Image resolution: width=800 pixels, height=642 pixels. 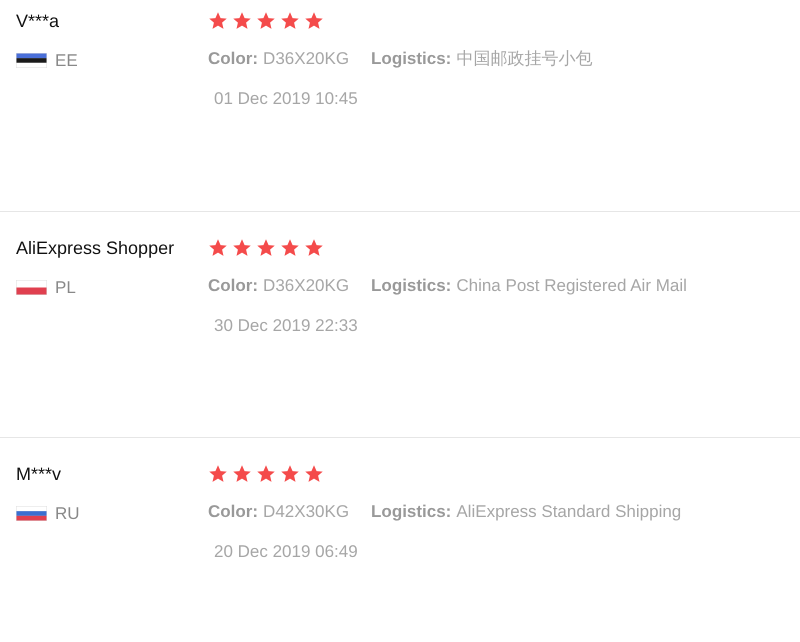 I want to click on logistics-value: 中国邮政挂号小包, so click(x=524, y=59).